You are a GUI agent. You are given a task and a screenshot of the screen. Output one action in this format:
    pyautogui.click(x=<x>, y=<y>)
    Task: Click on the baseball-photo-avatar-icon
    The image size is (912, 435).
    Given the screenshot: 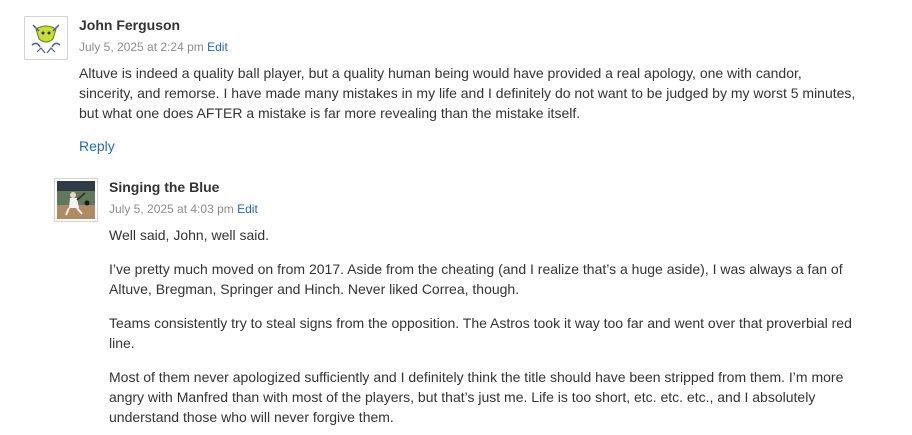 What is the action you would take?
    pyautogui.click(x=76, y=200)
    